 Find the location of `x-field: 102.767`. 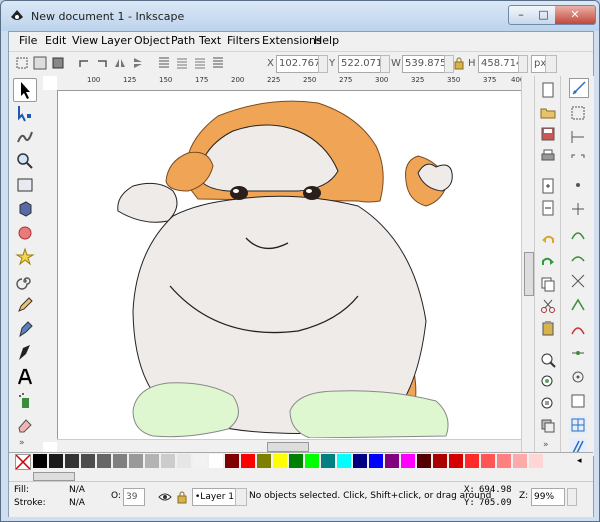

x-field: 102.767 is located at coordinates (298, 64).